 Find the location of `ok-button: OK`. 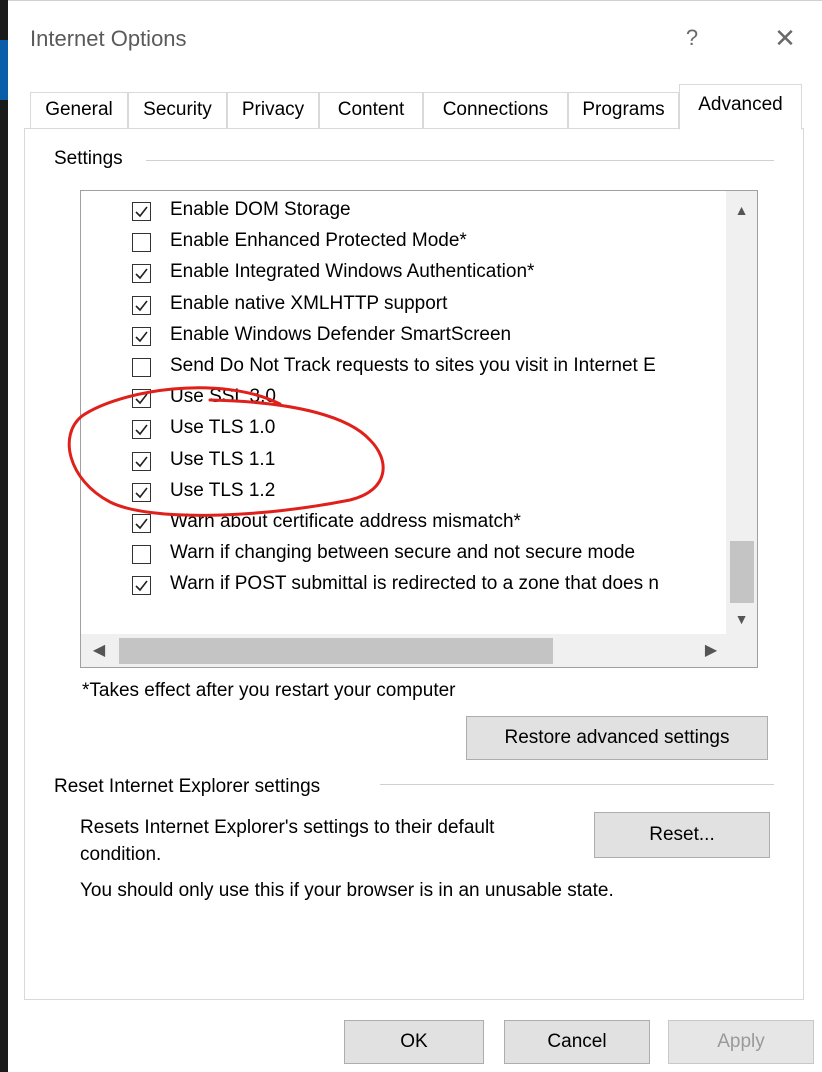

ok-button: OK is located at coordinates (414, 1042).